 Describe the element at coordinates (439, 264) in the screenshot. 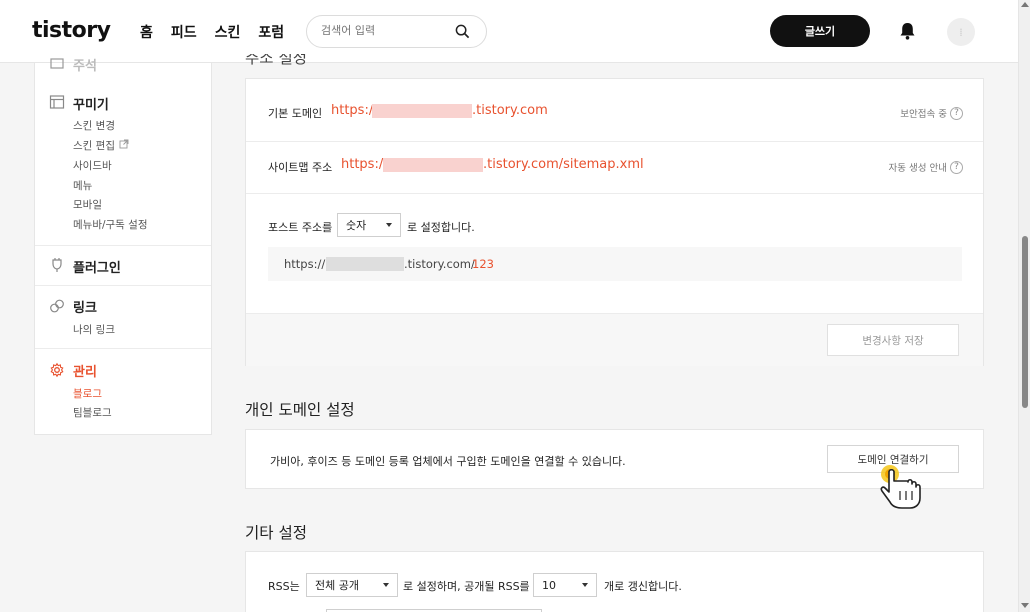

I see `preview-suffix: .tistory.com/` at that location.